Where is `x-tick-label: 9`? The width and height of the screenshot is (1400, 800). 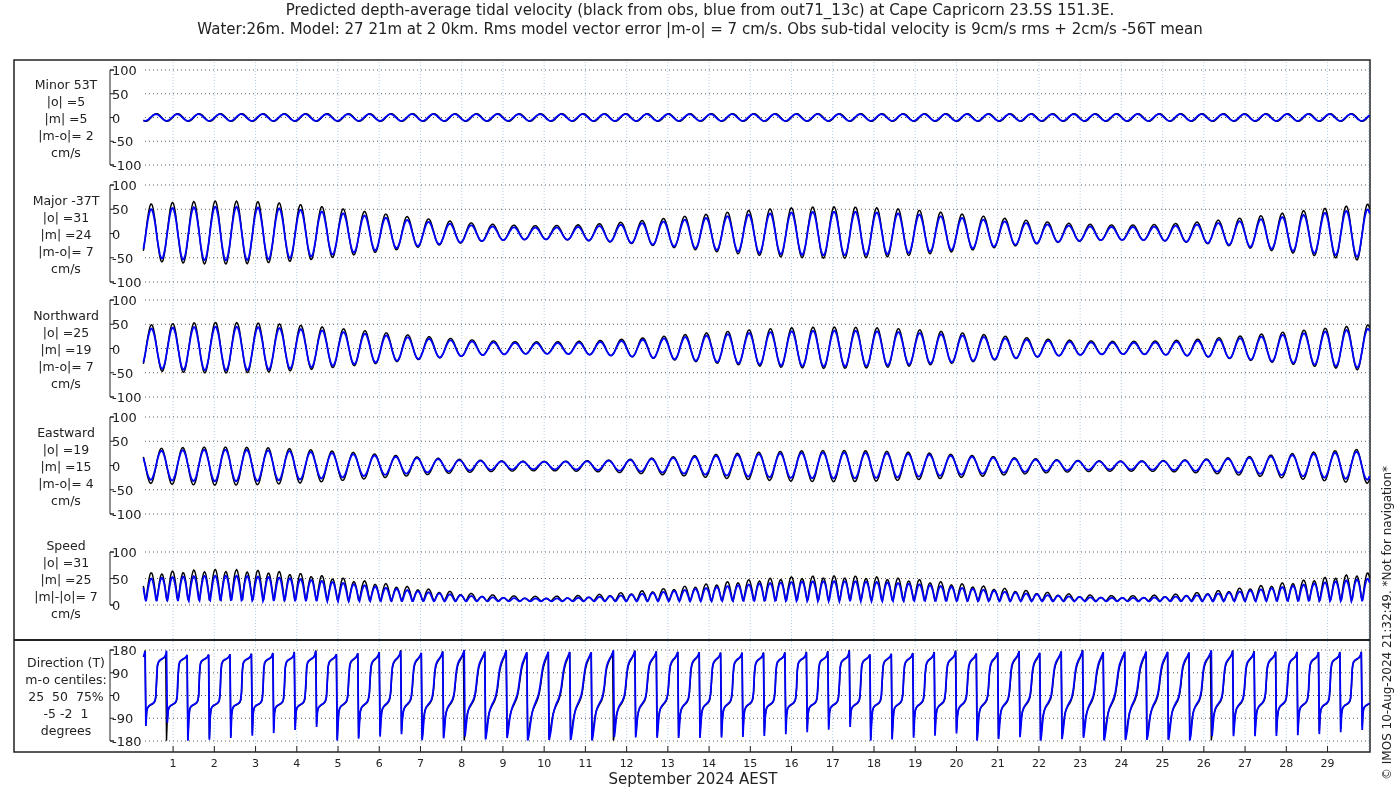
x-tick-label: 9 is located at coordinates (503, 763).